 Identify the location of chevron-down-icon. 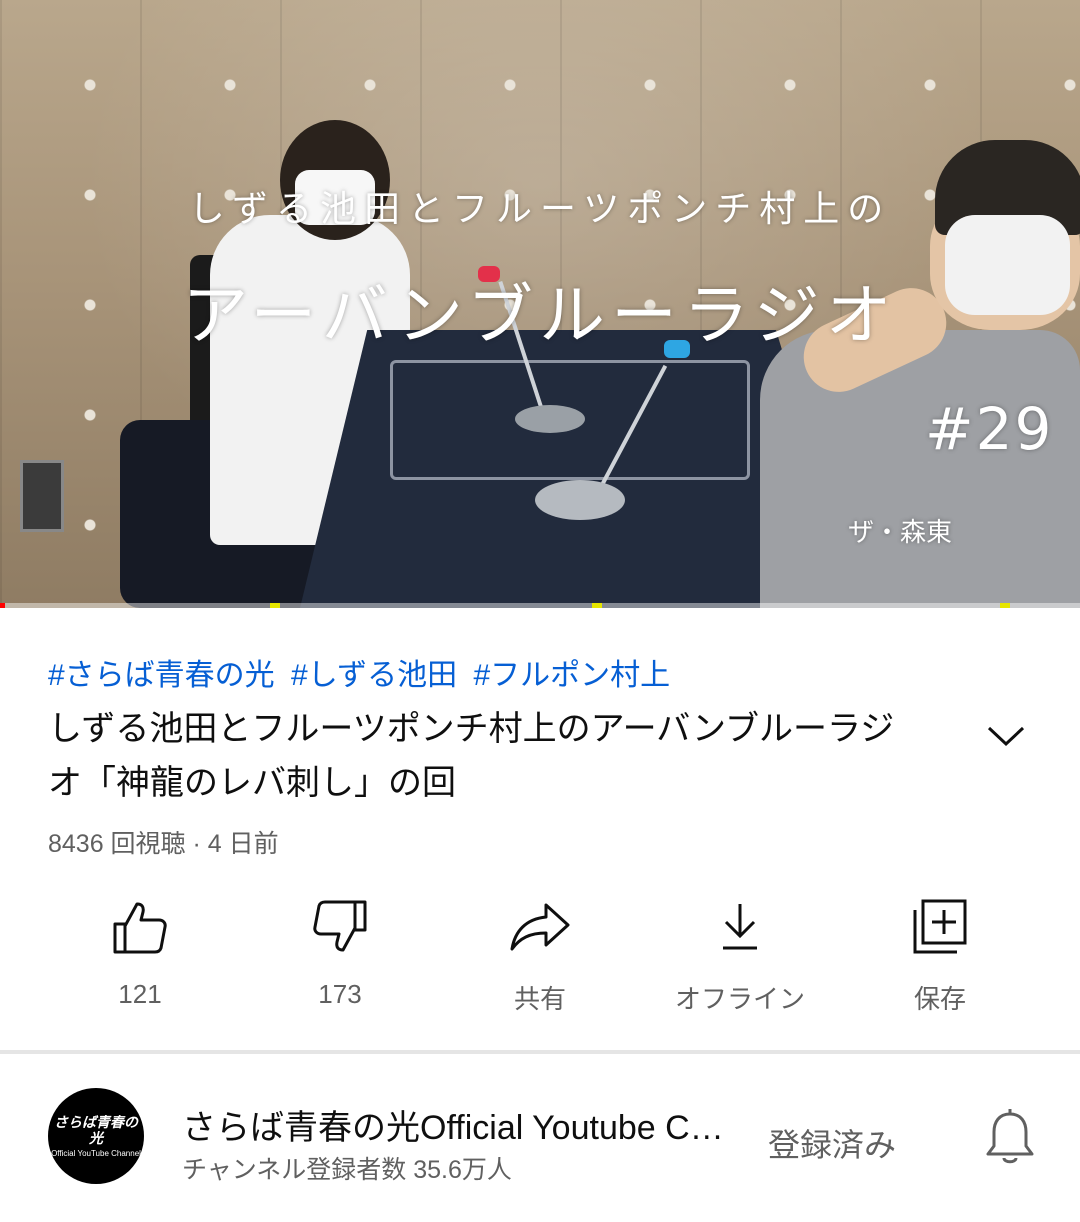
(1006, 736).